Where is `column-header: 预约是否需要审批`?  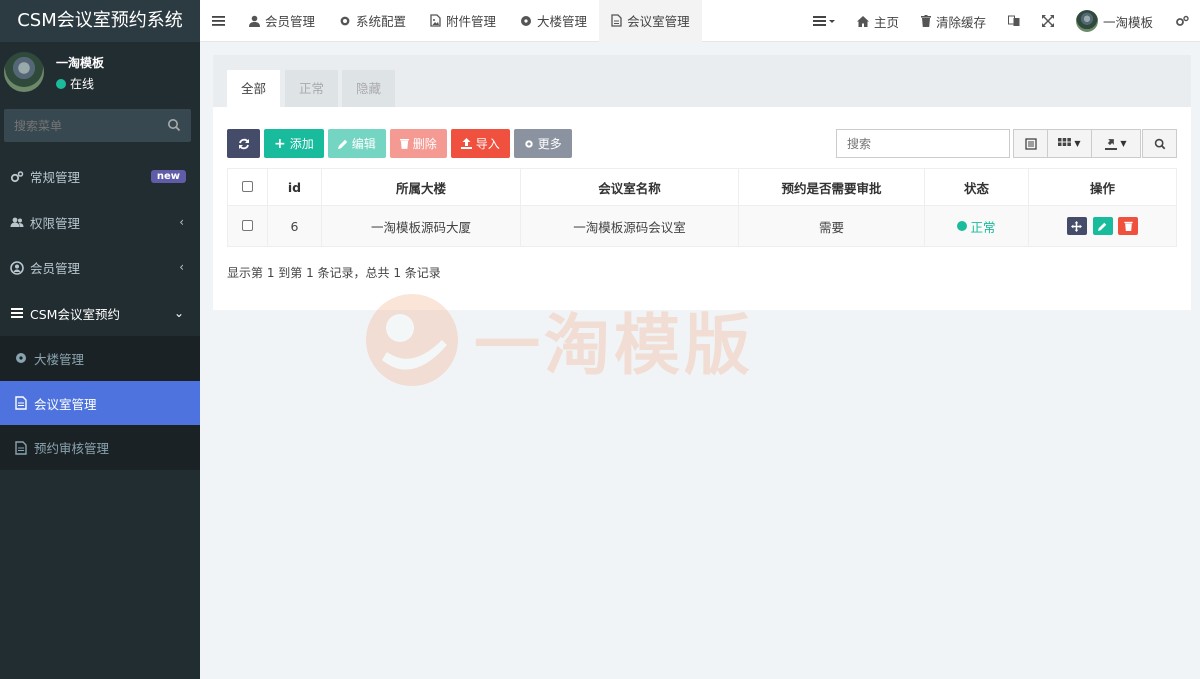
column-header: 预约是否需要审批 is located at coordinates (831, 187).